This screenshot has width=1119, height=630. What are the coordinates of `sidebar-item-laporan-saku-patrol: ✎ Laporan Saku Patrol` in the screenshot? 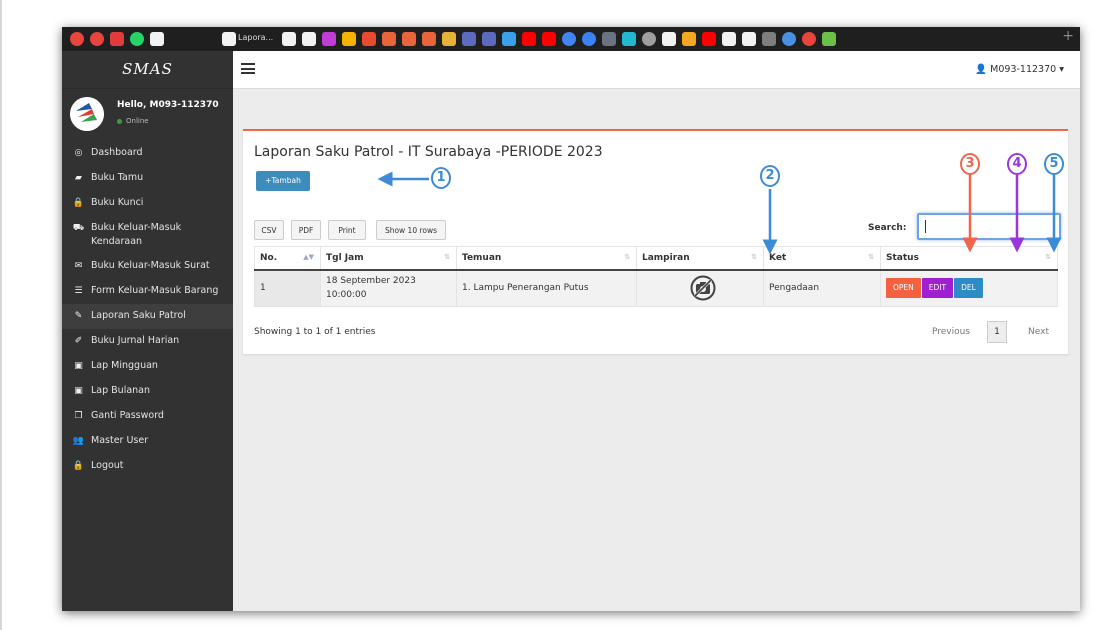 It's located at (147, 316).